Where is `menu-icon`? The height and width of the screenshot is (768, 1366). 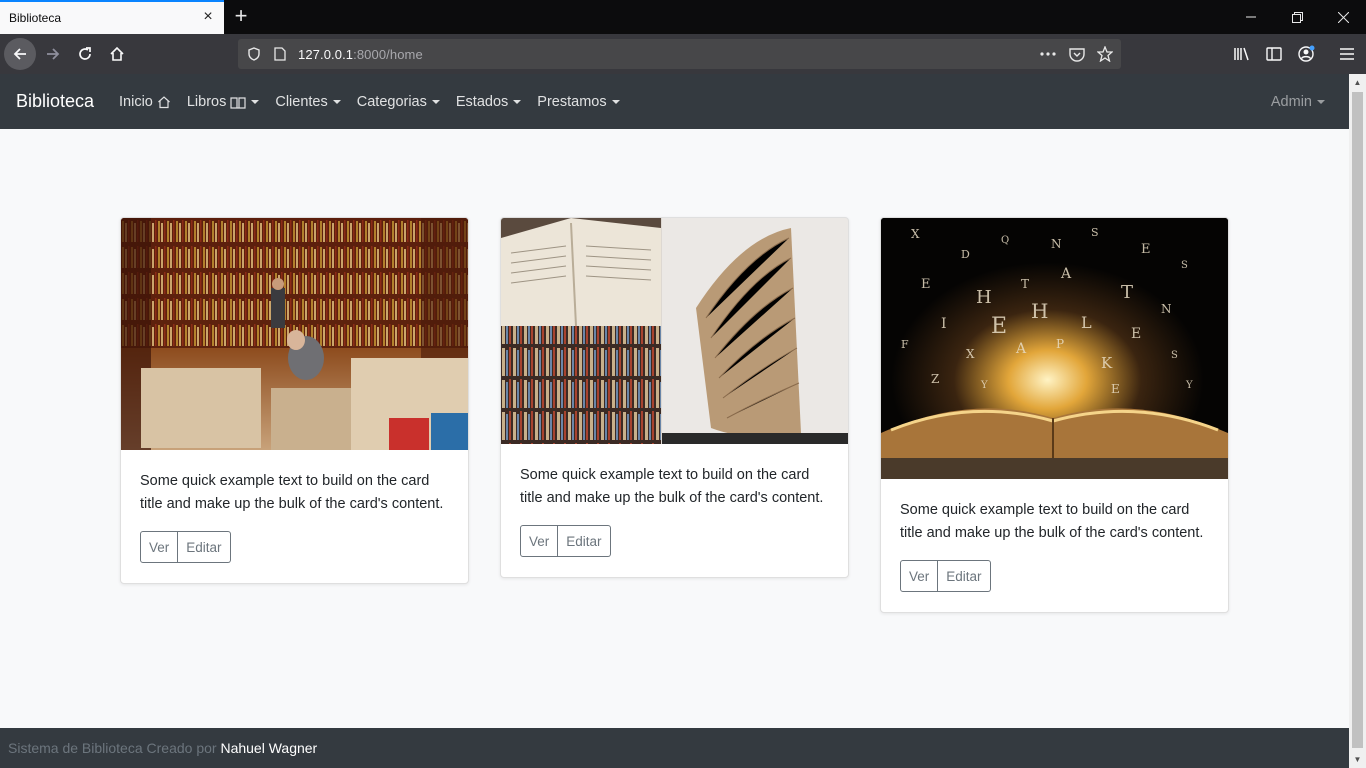 menu-icon is located at coordinates (1347, 54).